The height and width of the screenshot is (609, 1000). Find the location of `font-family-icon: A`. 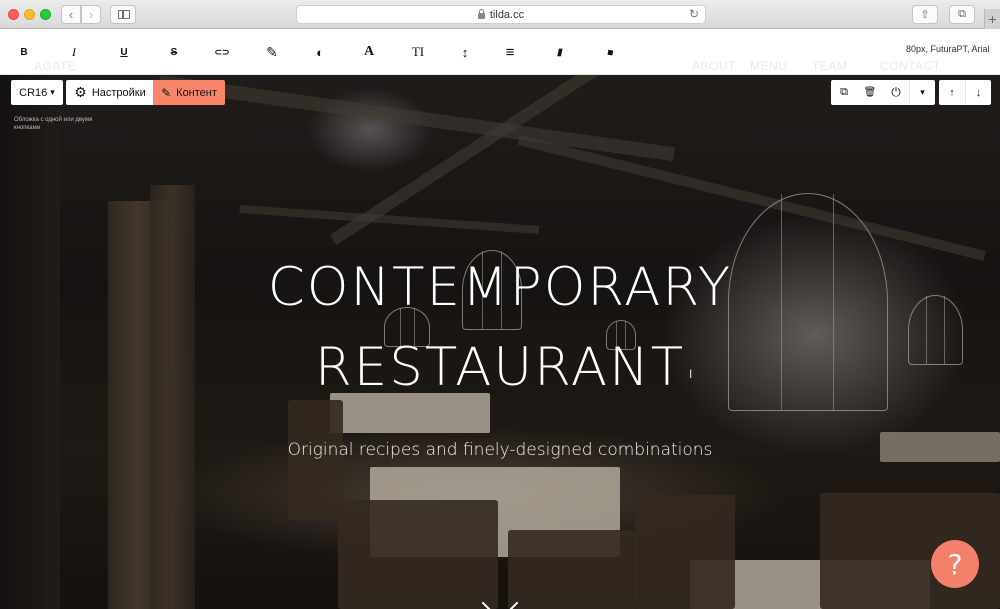

font-family-icon: A is located at coordinates (369, 52).